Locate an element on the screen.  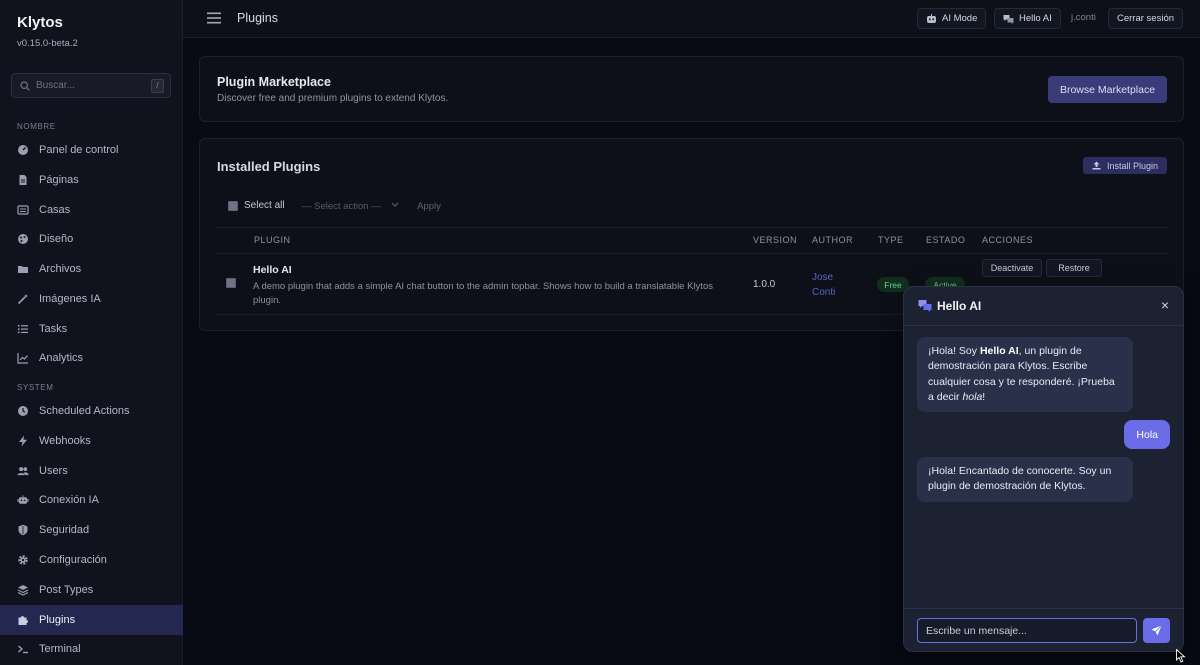
sidebar-item-label: Plugins is located at coordinates (57, 620).